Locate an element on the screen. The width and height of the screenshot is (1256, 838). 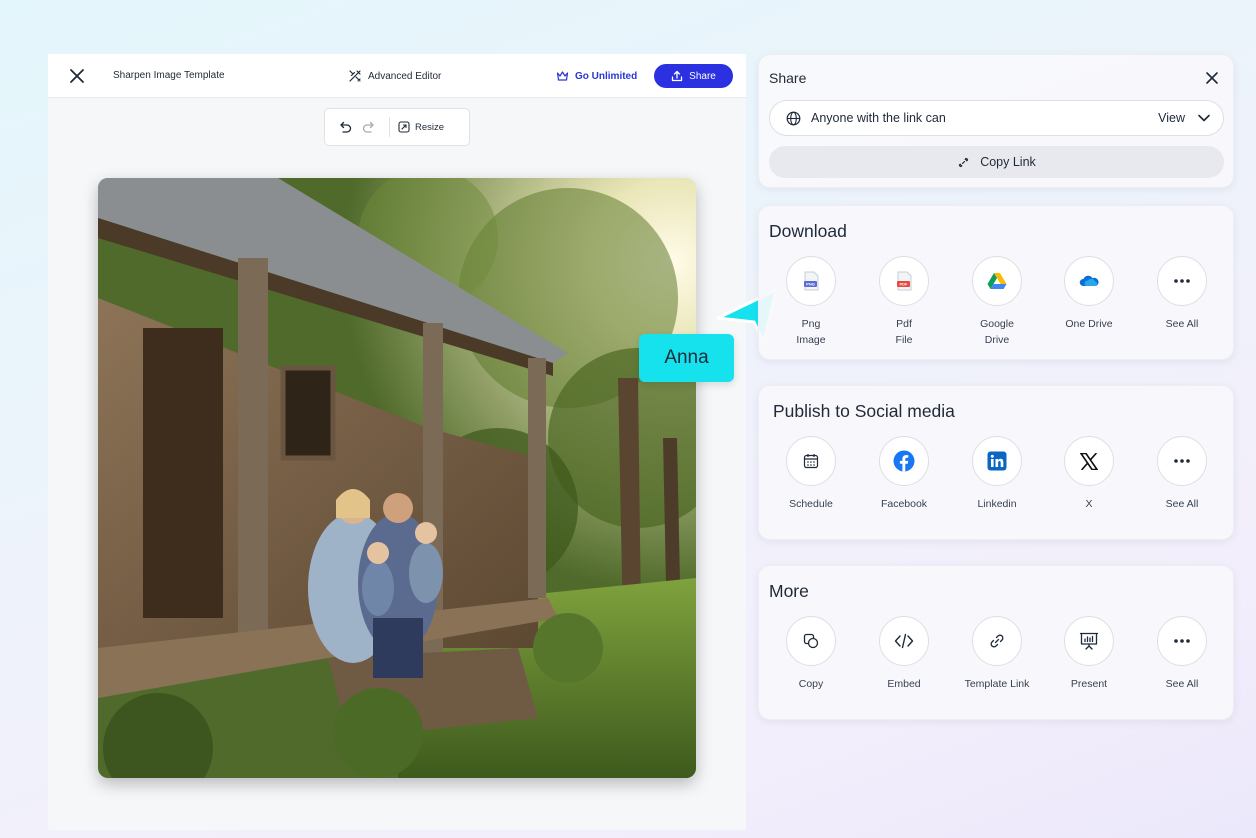
download-see-all-button: See All is located at coordinates (1182, 294).